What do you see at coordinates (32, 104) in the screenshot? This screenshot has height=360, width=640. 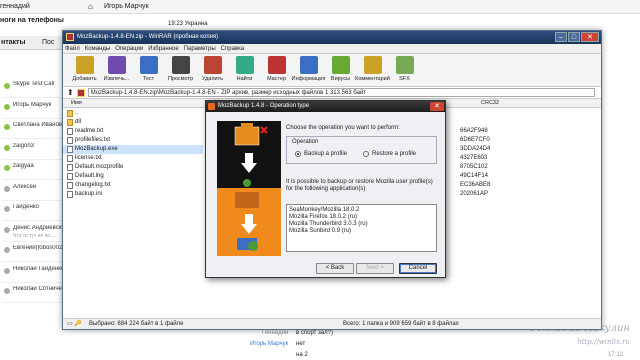 I see `contact-name: Игорь Марчук` at bounding box center [32, 104].